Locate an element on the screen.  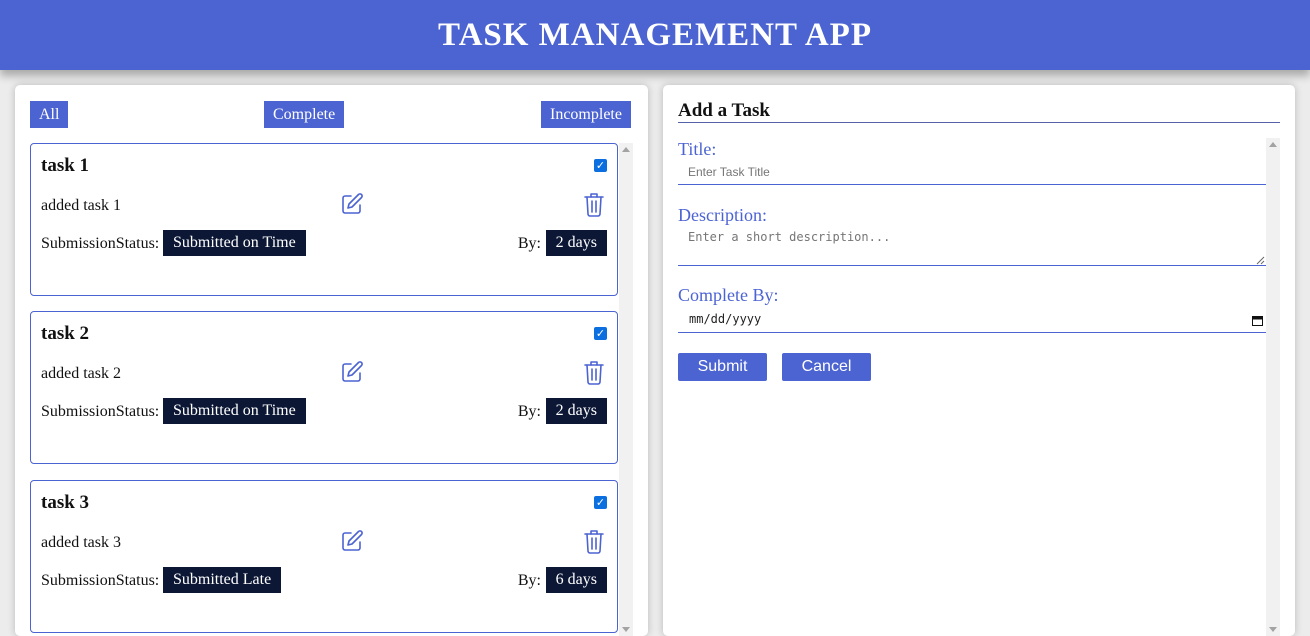
filter-complete-button: Complete is located at coordinates (304, 114).